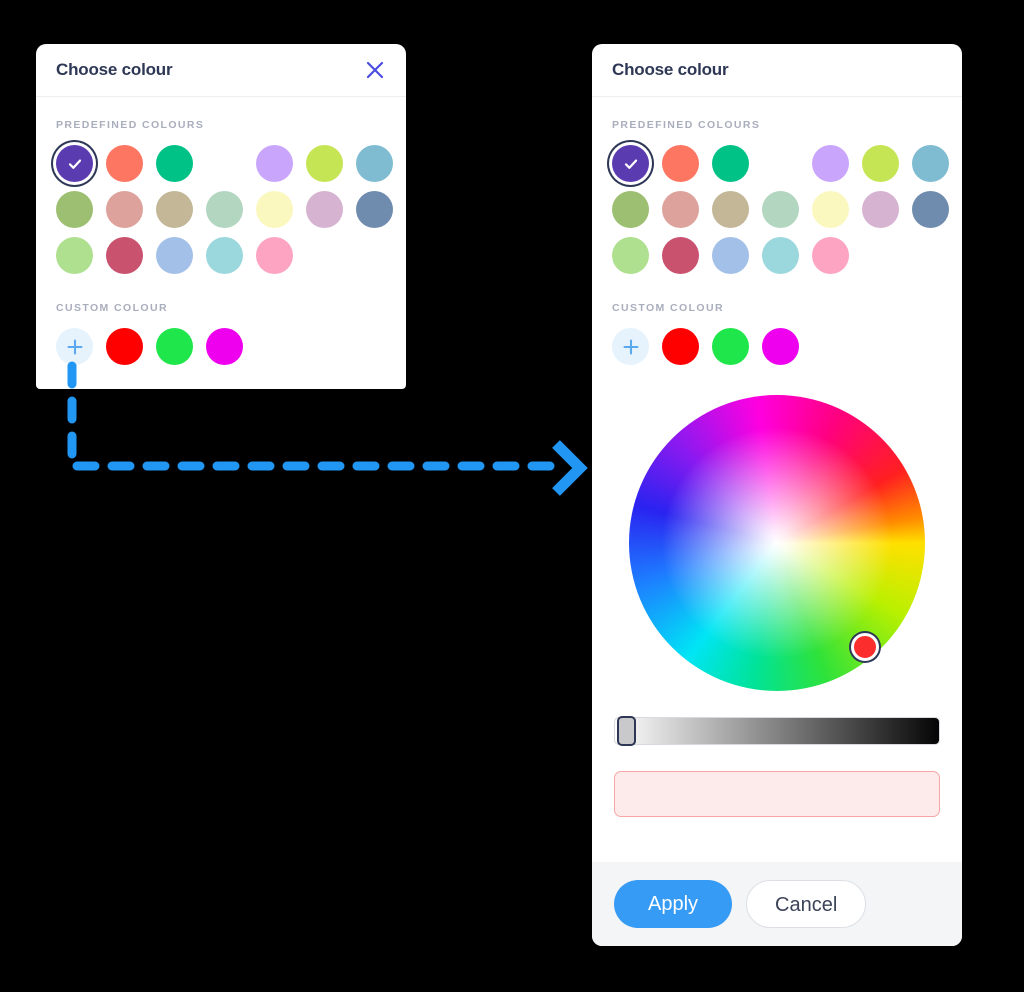 Image resolution: width=1024 pixels, height=992 pixels. Describe the element at coordinates (777, 731) in the screenshot. I see `brightness-slider` at that location.